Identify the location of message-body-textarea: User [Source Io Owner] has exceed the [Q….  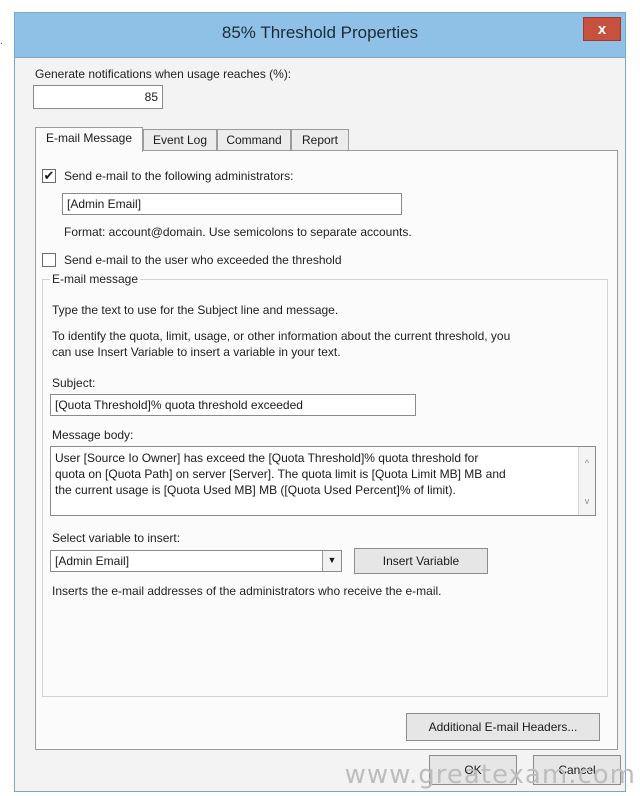
(323, 481).